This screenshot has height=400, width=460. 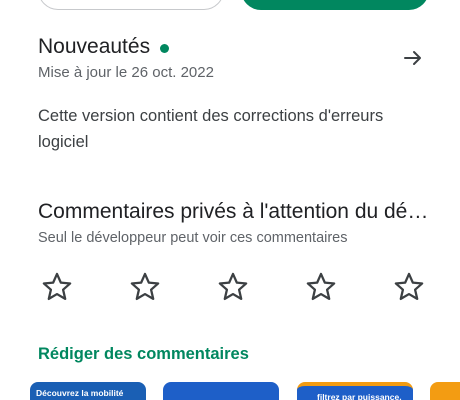 What do you see at coordinates (94, 46) in the screenshot?
I see `whats-new-title: Nouveautés` at bounding box center [94, 46].